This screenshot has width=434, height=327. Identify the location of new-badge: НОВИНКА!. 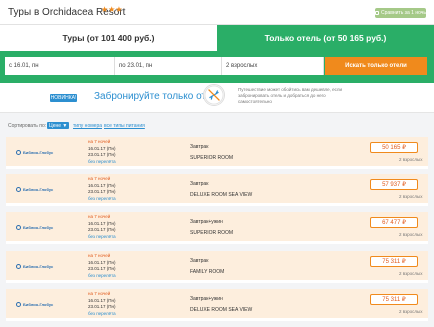
(63, 98).